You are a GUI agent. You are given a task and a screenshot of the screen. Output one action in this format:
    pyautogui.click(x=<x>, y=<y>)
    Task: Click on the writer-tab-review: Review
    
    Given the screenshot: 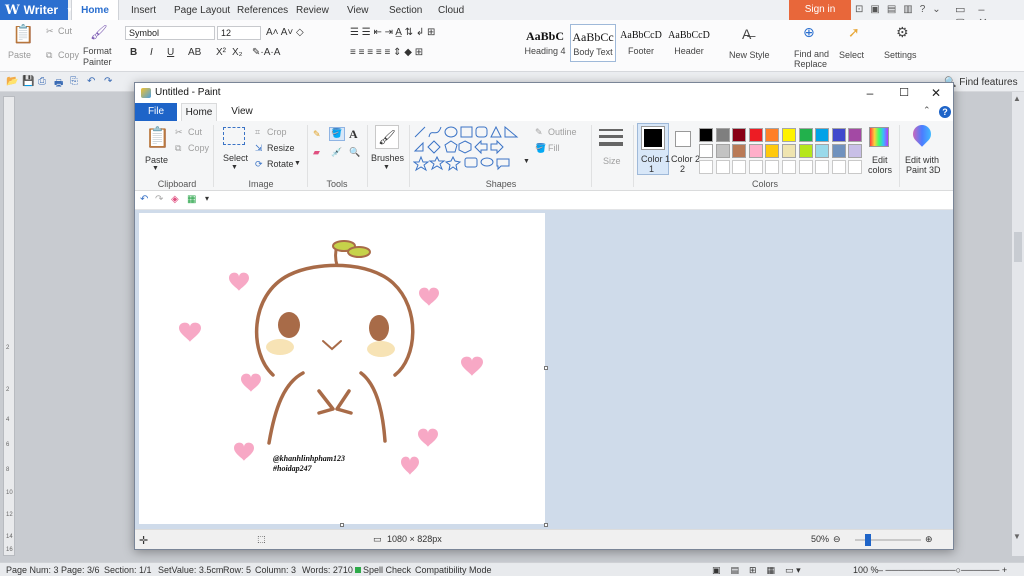 What is the action you would take?
    pyautogui.click(x=312, y=10)
    